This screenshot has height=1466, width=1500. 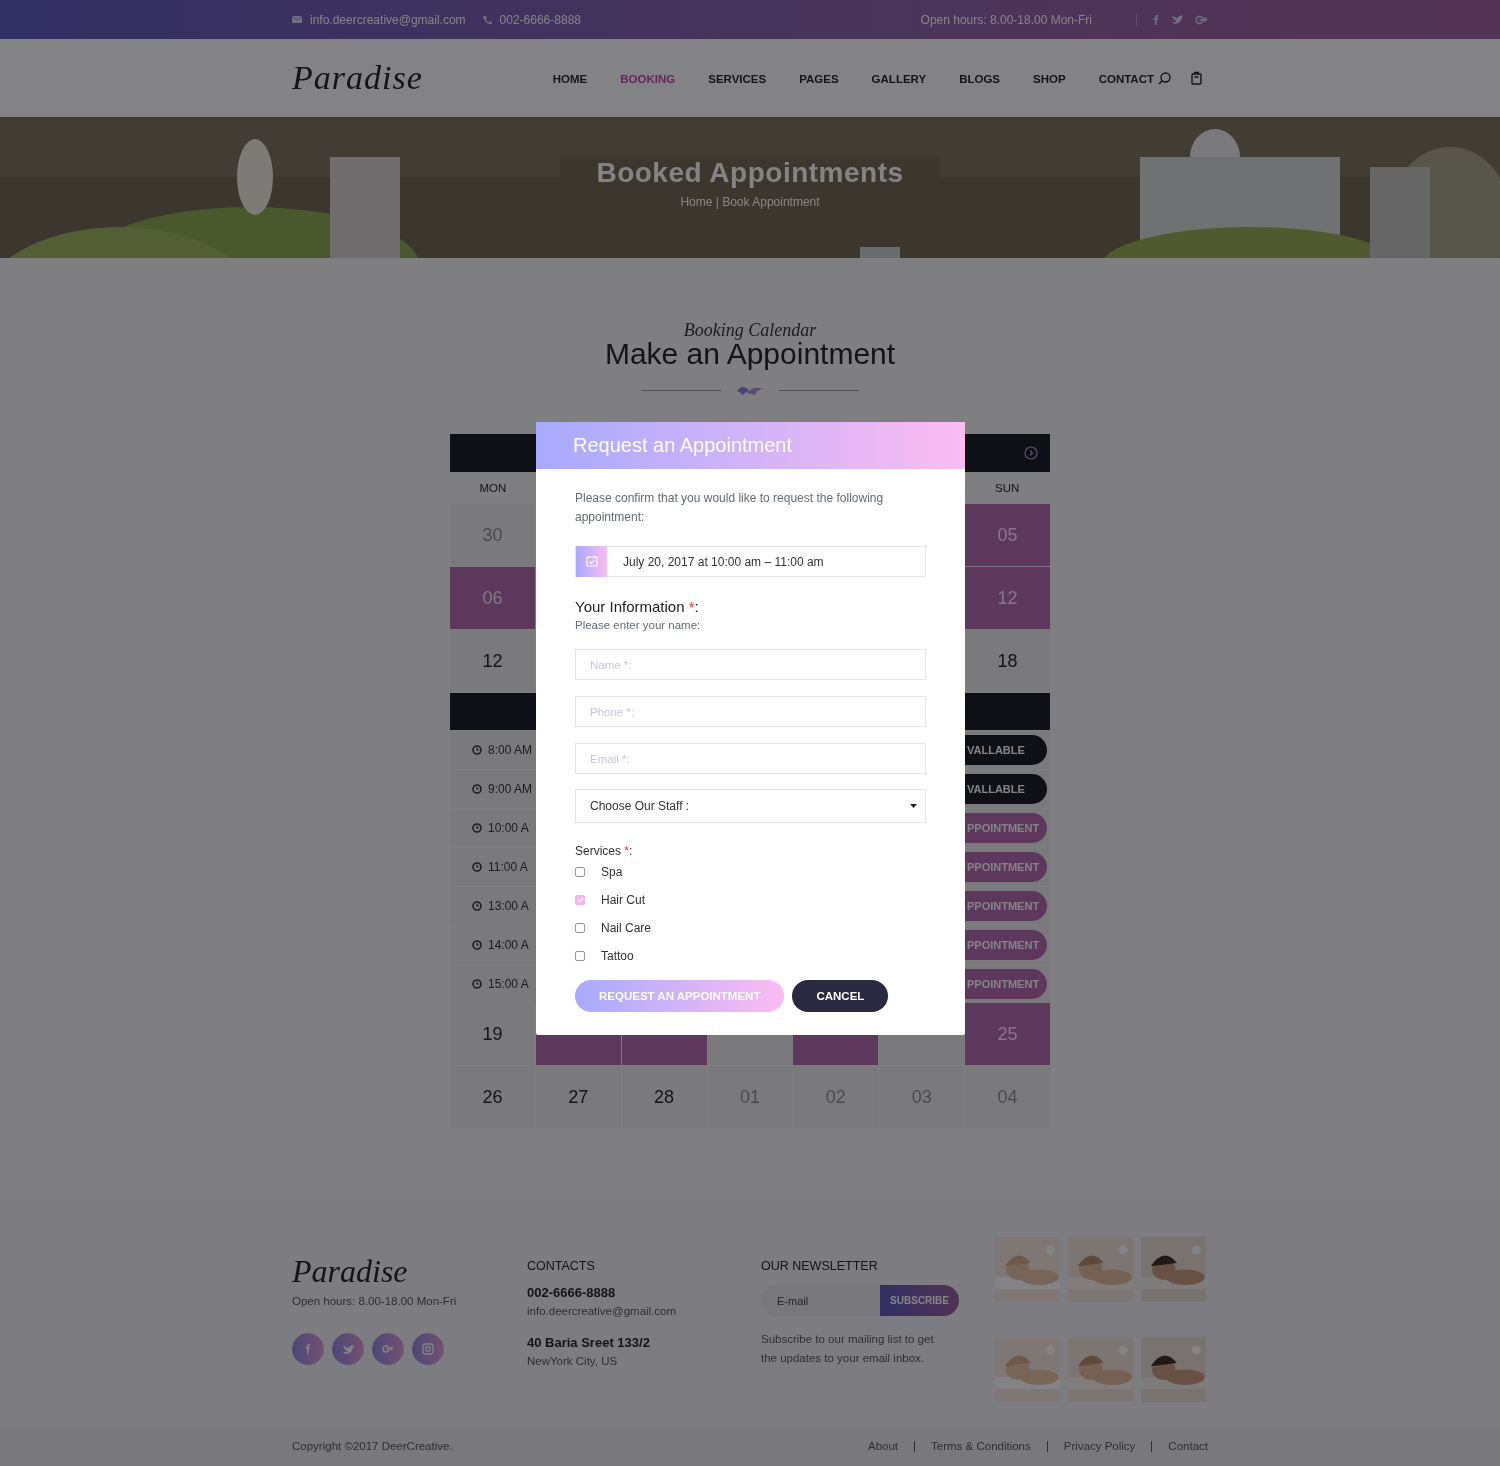 I want to click on confirmation-text: Please confirm that you would like to request the following appointment:, so click(x=730, y=508).